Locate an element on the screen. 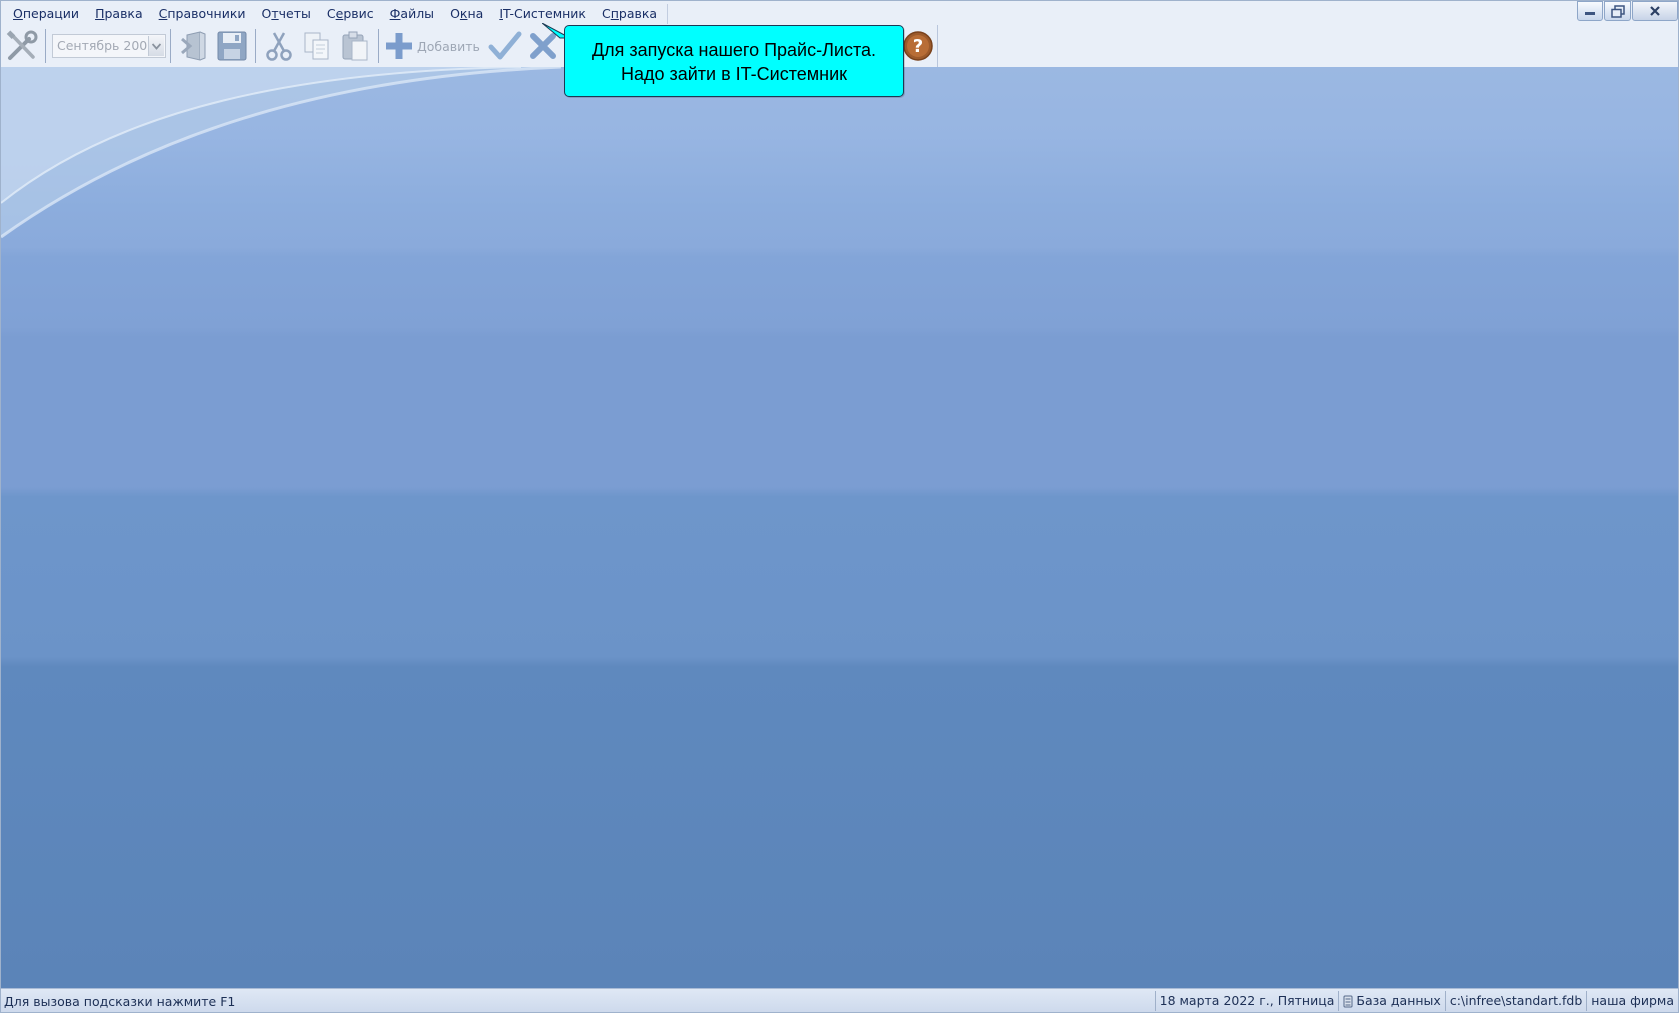  copy-icon is located at coordinates (316, 46).